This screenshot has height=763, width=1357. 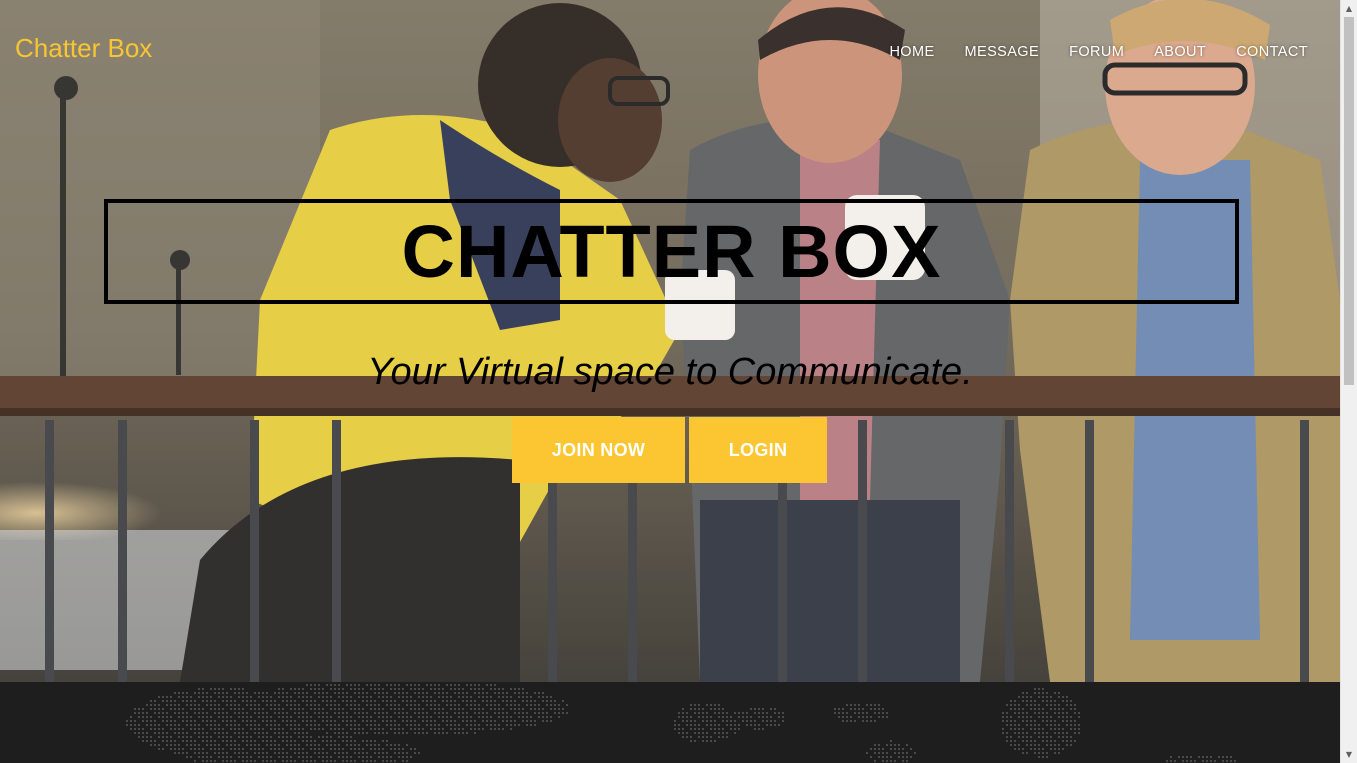 What do you see at coordinates (670, 372) in the screenshot?
I see `hero-tagline: Your Virtual space to Communicate.` at bounding box center [670, 372].